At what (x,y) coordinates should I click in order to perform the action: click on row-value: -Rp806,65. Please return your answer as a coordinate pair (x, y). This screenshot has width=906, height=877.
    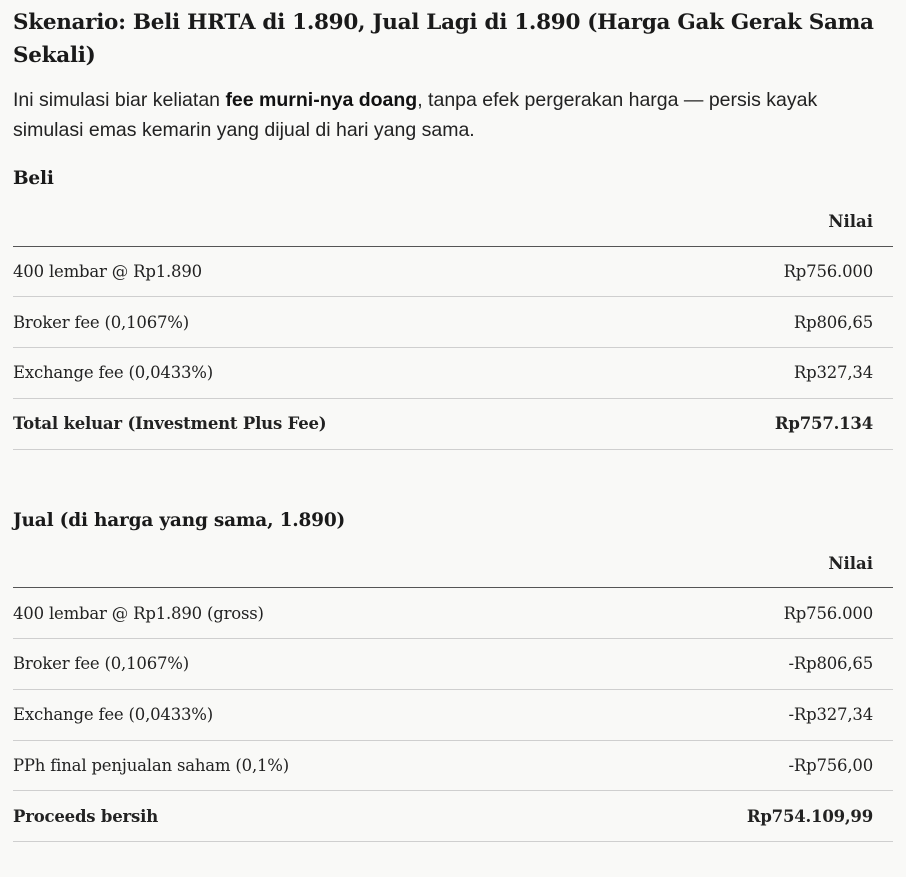
    Looking at the image, I should click on (740, 664).